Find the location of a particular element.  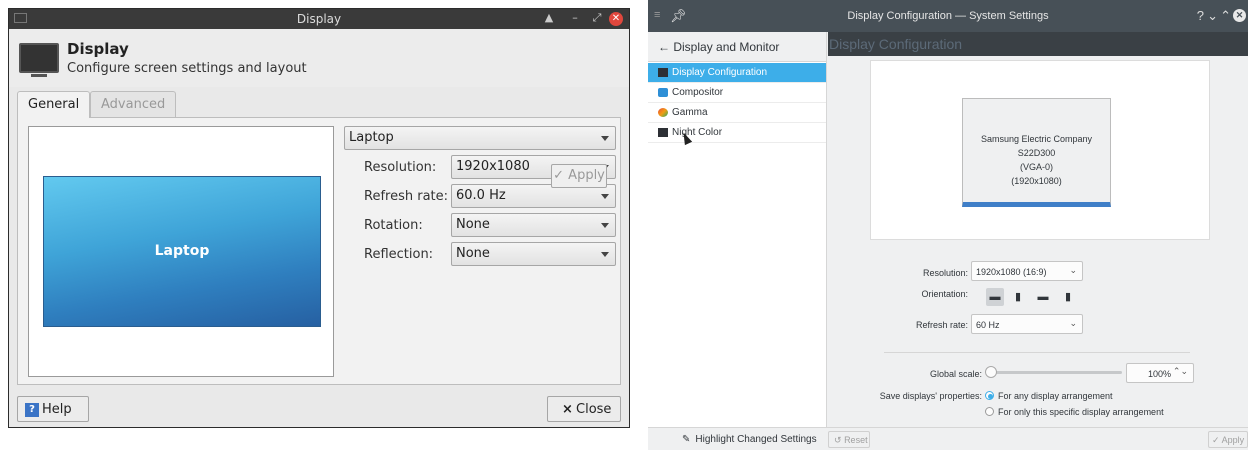

sidebar-item-gamma: Gamma is located at coordinates (737, 113).